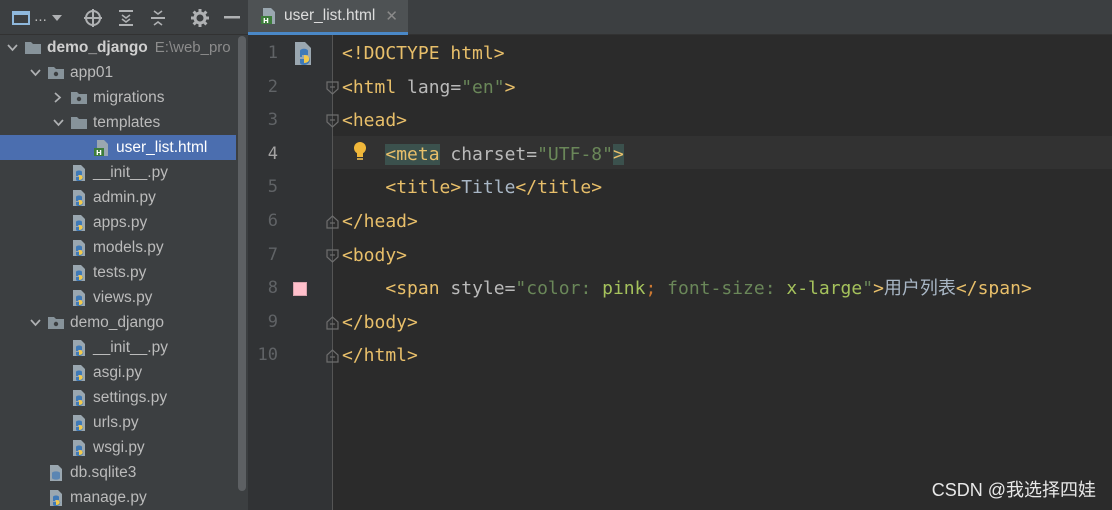 This screenshot has width=1112, height=510. Describe the element at coordinates (118, 247) in the screenshot. I see `tree-item: models.py` at that location.